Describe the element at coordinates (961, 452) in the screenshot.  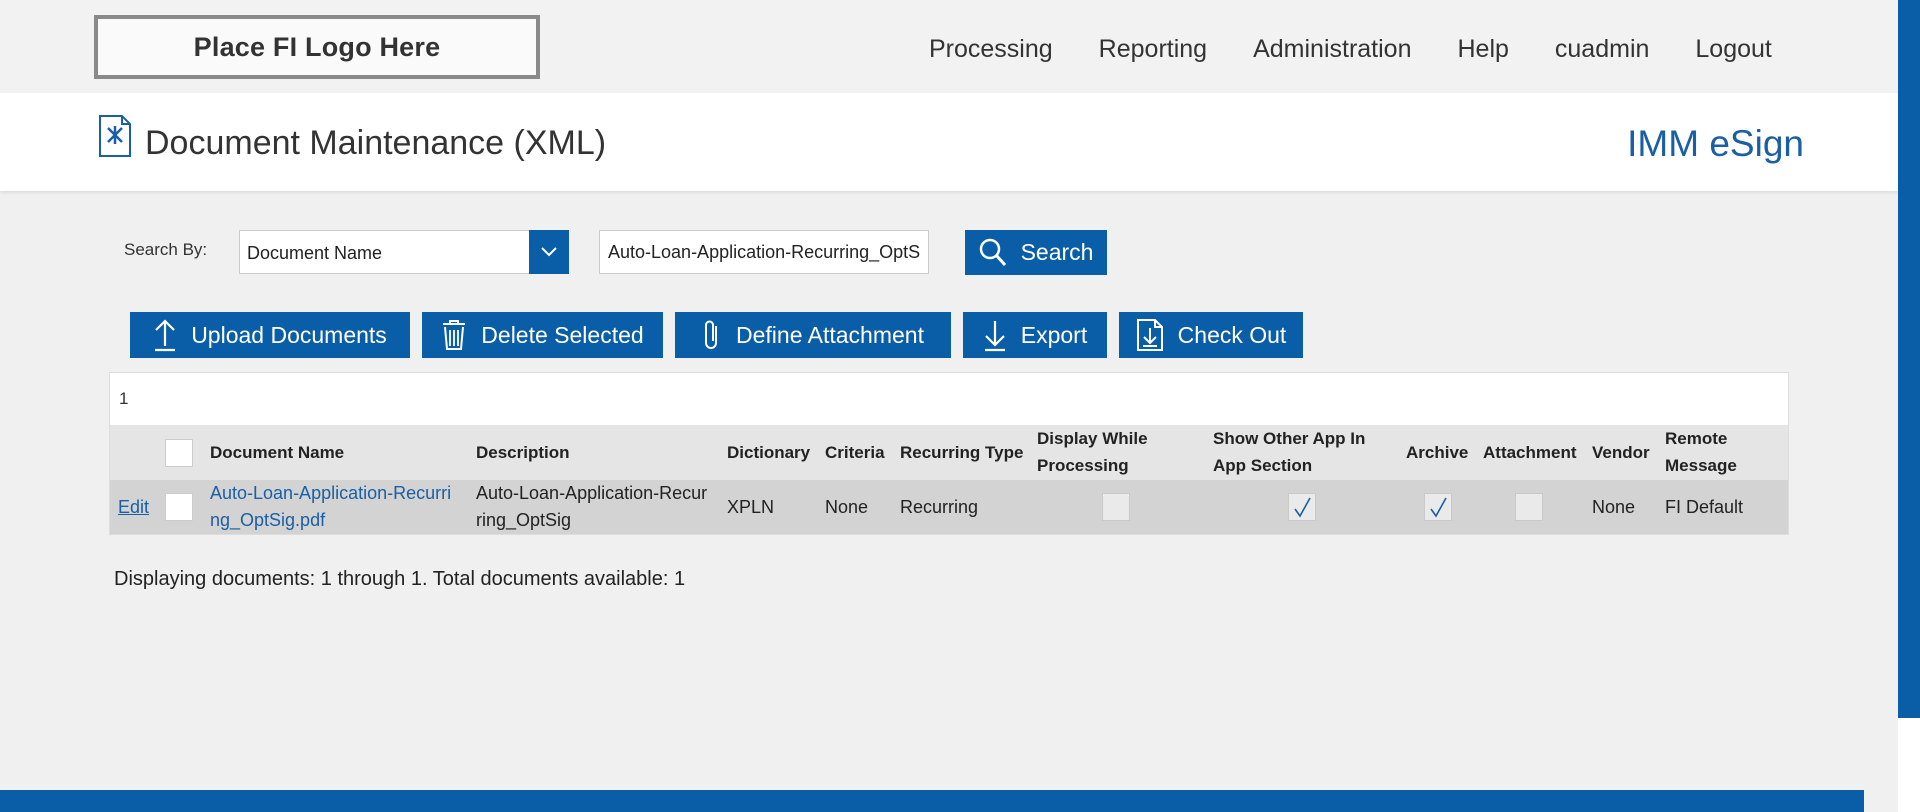
I see `col-recurring-type: Recurring Type` at that location.